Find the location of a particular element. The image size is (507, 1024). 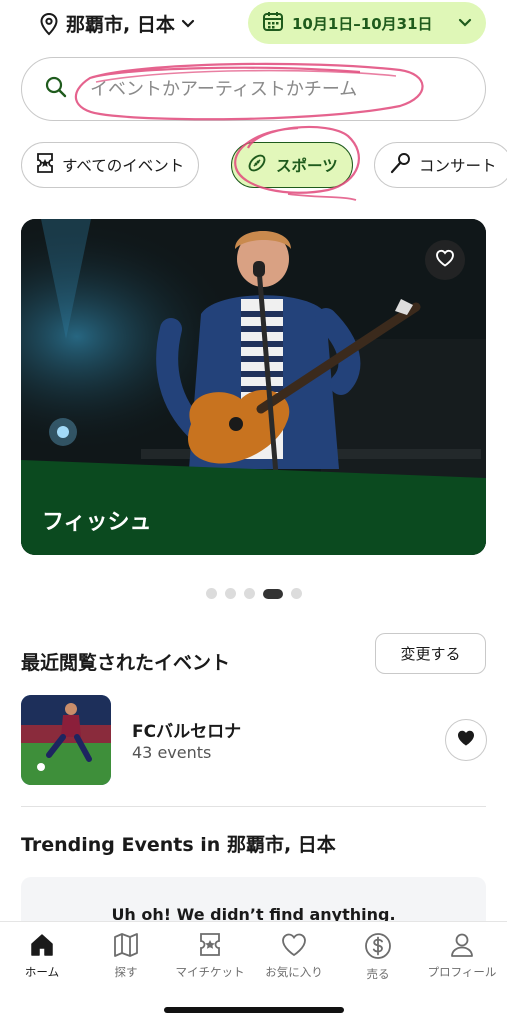

favorite-toggle-button is located at coordinates (466, 740).